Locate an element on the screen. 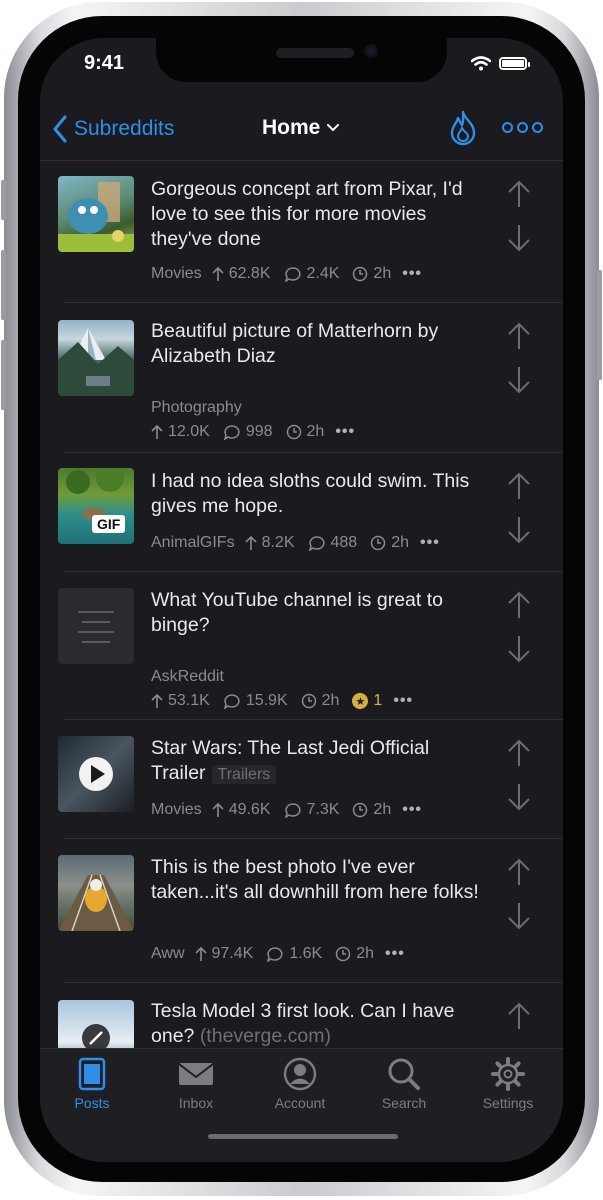 The image size is (603, 1200). arrow-down-icon is located at coordinates (519, 380).